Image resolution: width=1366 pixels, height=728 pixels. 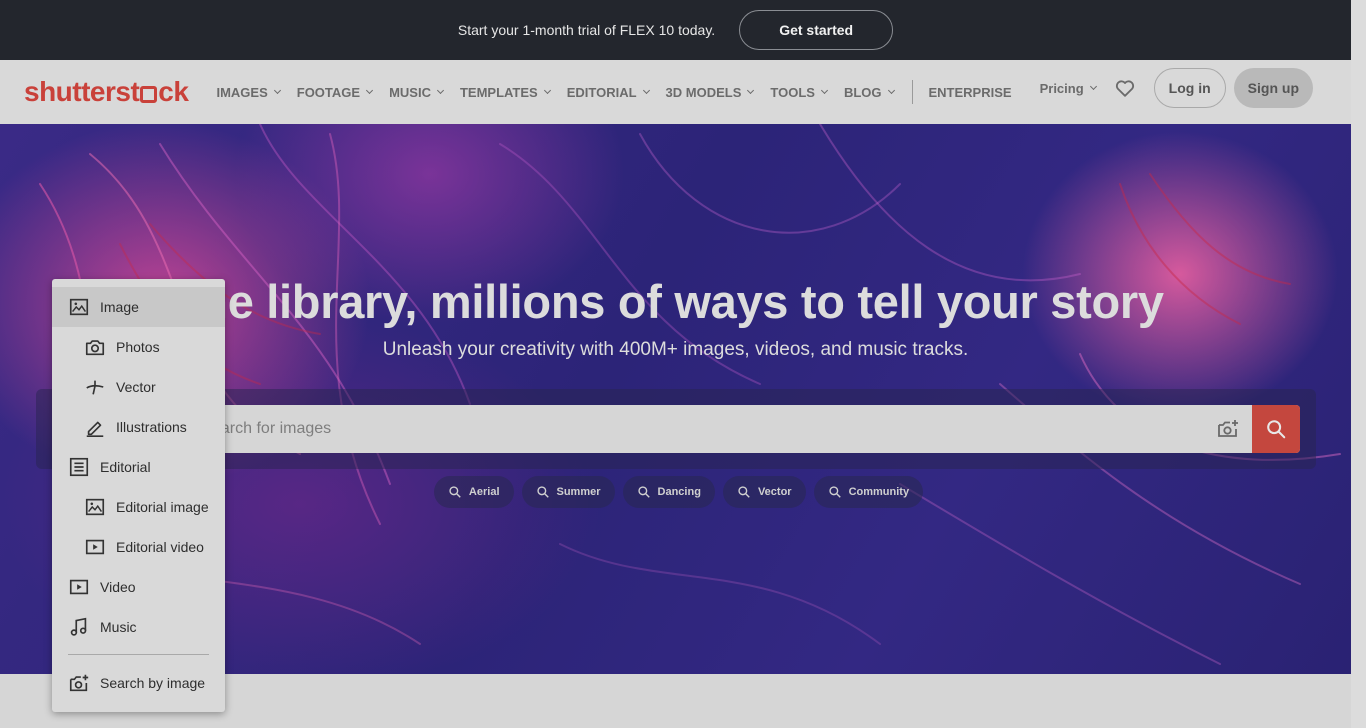 What do you see at coordinates (149, 94) in the screenshot?
I see `logo-mark-icon` at bounding box center [149, 94].